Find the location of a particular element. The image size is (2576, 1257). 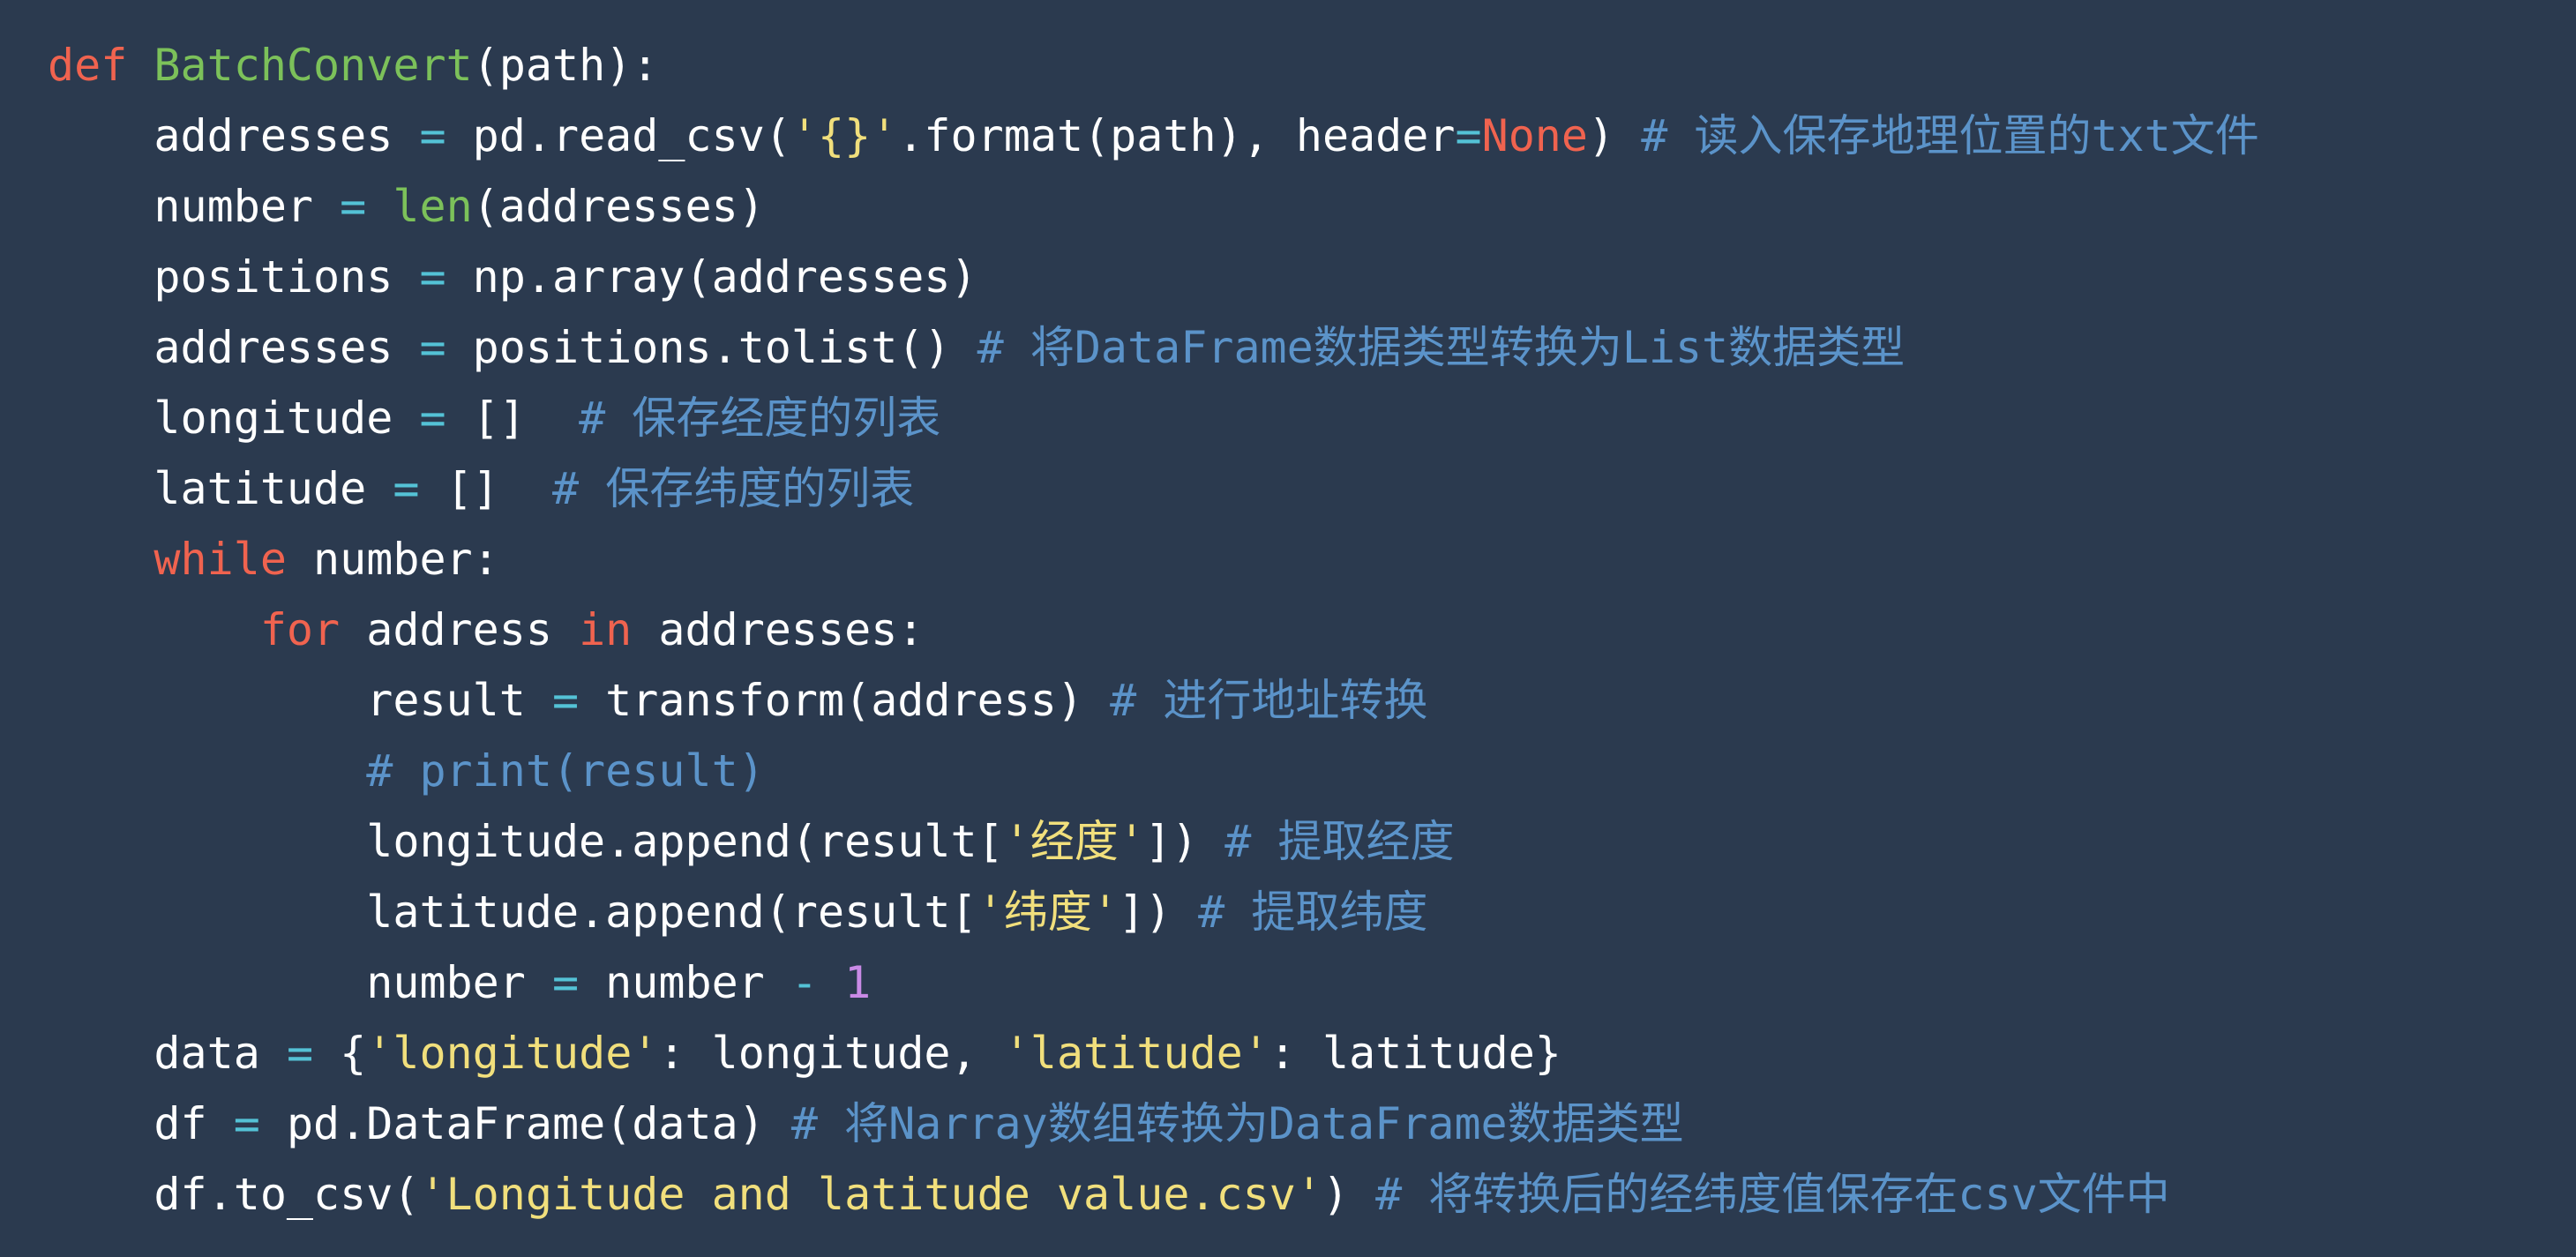

code-line: number = number - 1 is located at coordinates (1153, 982).